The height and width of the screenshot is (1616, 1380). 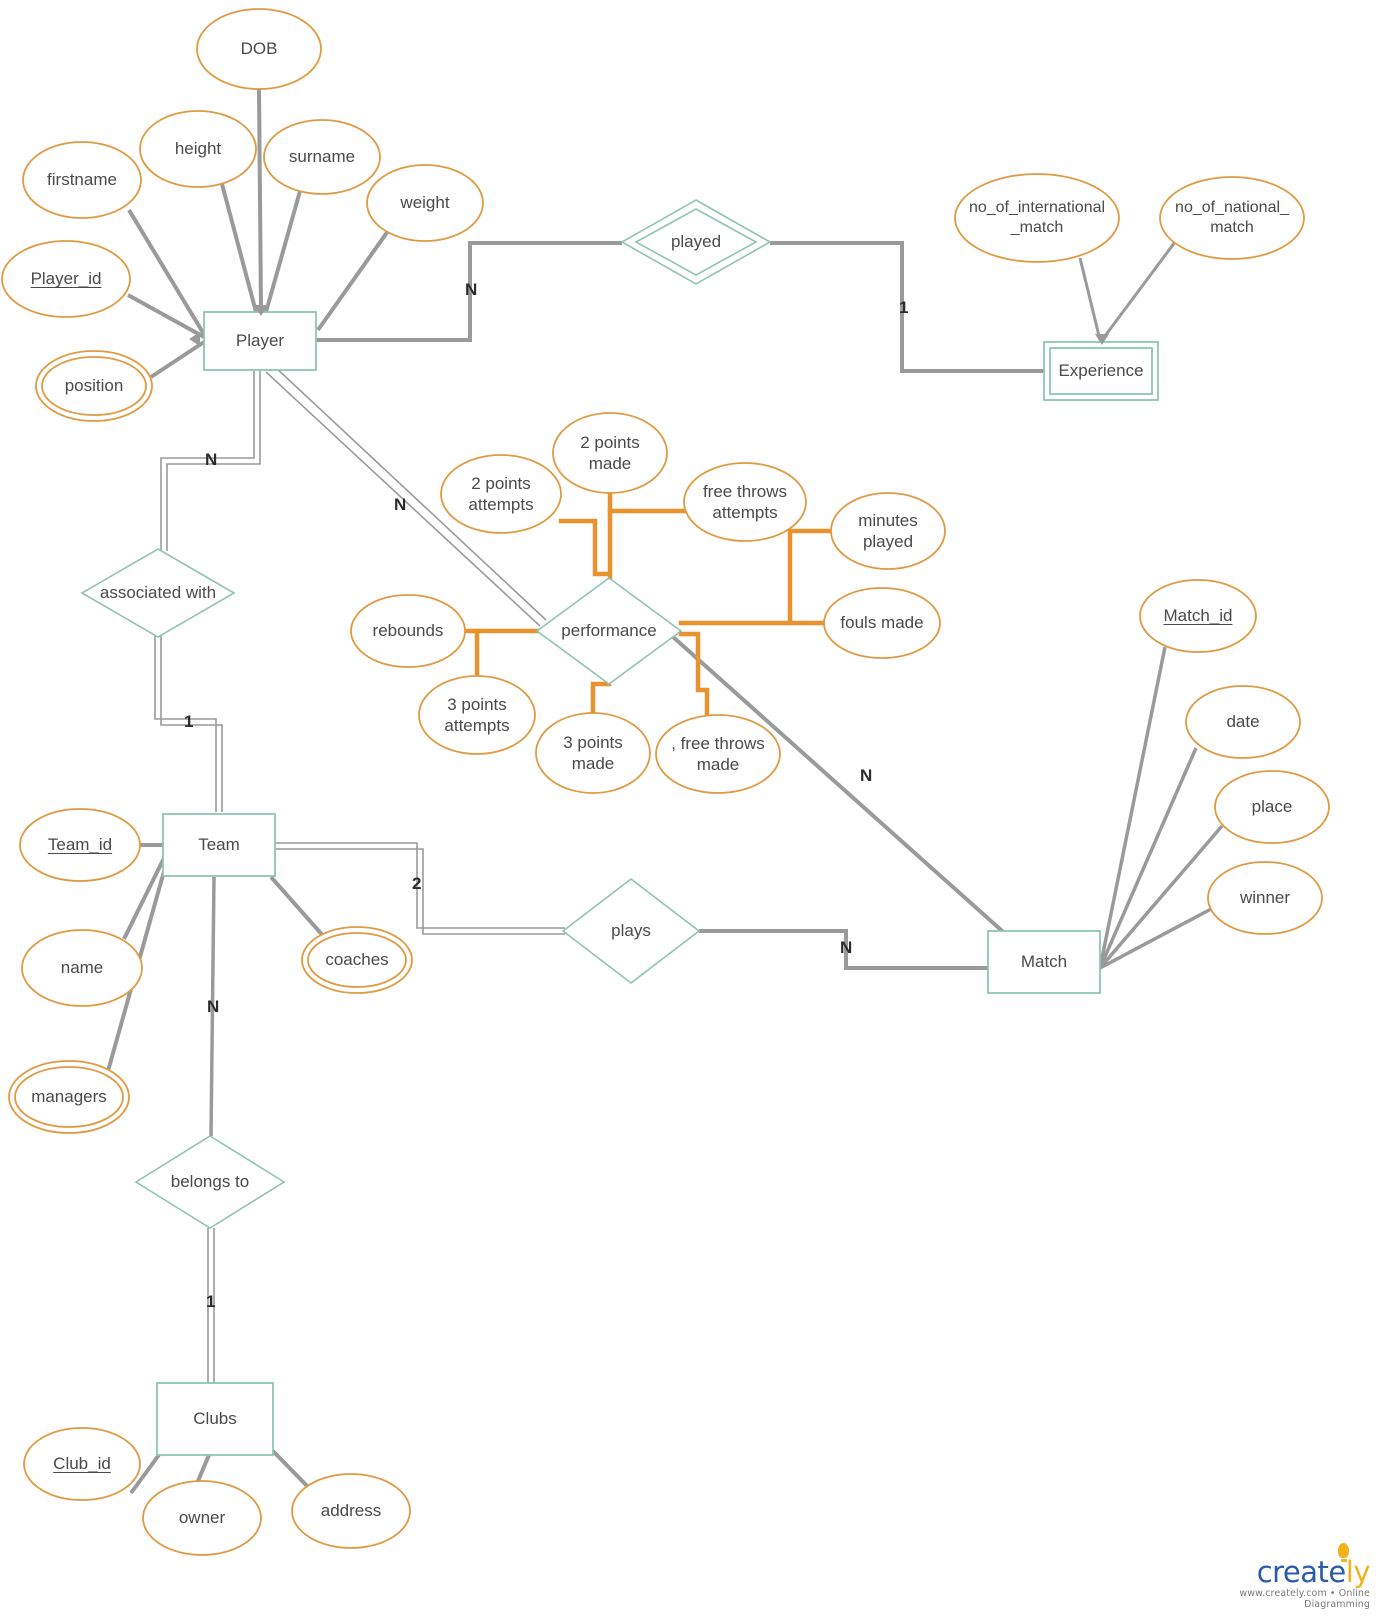 I want to click on attribute-free-throws-made, so click(x=718, y=754).